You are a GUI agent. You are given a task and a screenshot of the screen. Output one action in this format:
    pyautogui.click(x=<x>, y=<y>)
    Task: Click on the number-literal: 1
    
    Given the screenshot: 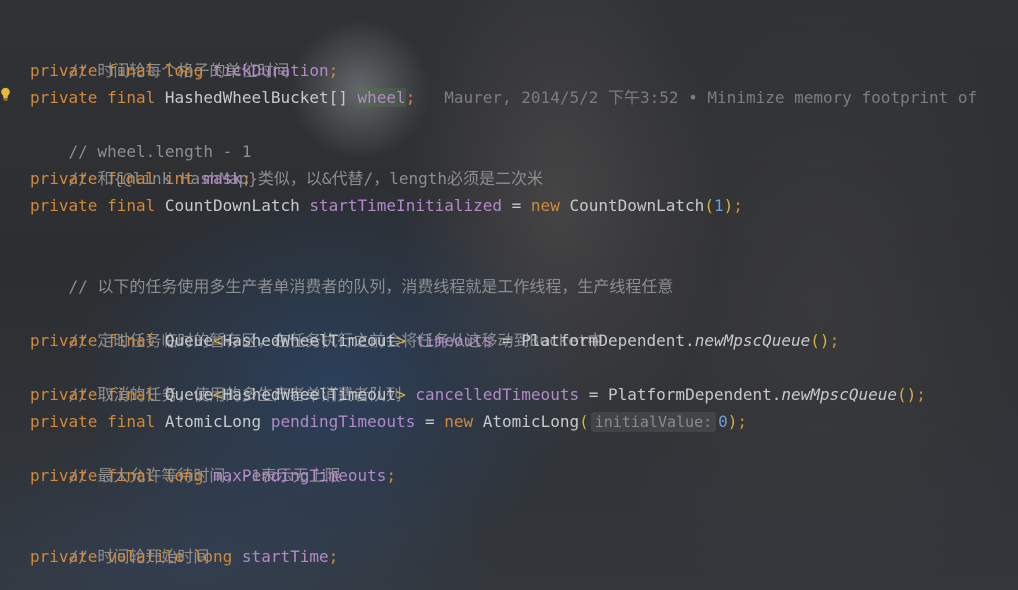 What is the action you would take?
    pyautogui.click(x=718, y=205)
    